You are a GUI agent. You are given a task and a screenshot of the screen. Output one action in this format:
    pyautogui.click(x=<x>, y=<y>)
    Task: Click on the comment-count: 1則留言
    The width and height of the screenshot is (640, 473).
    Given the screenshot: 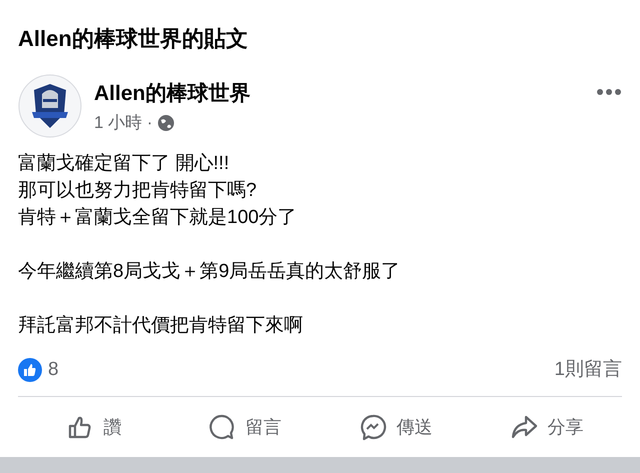 What is the action you would take?
    pyautogui.click(x=588, y=370)
    